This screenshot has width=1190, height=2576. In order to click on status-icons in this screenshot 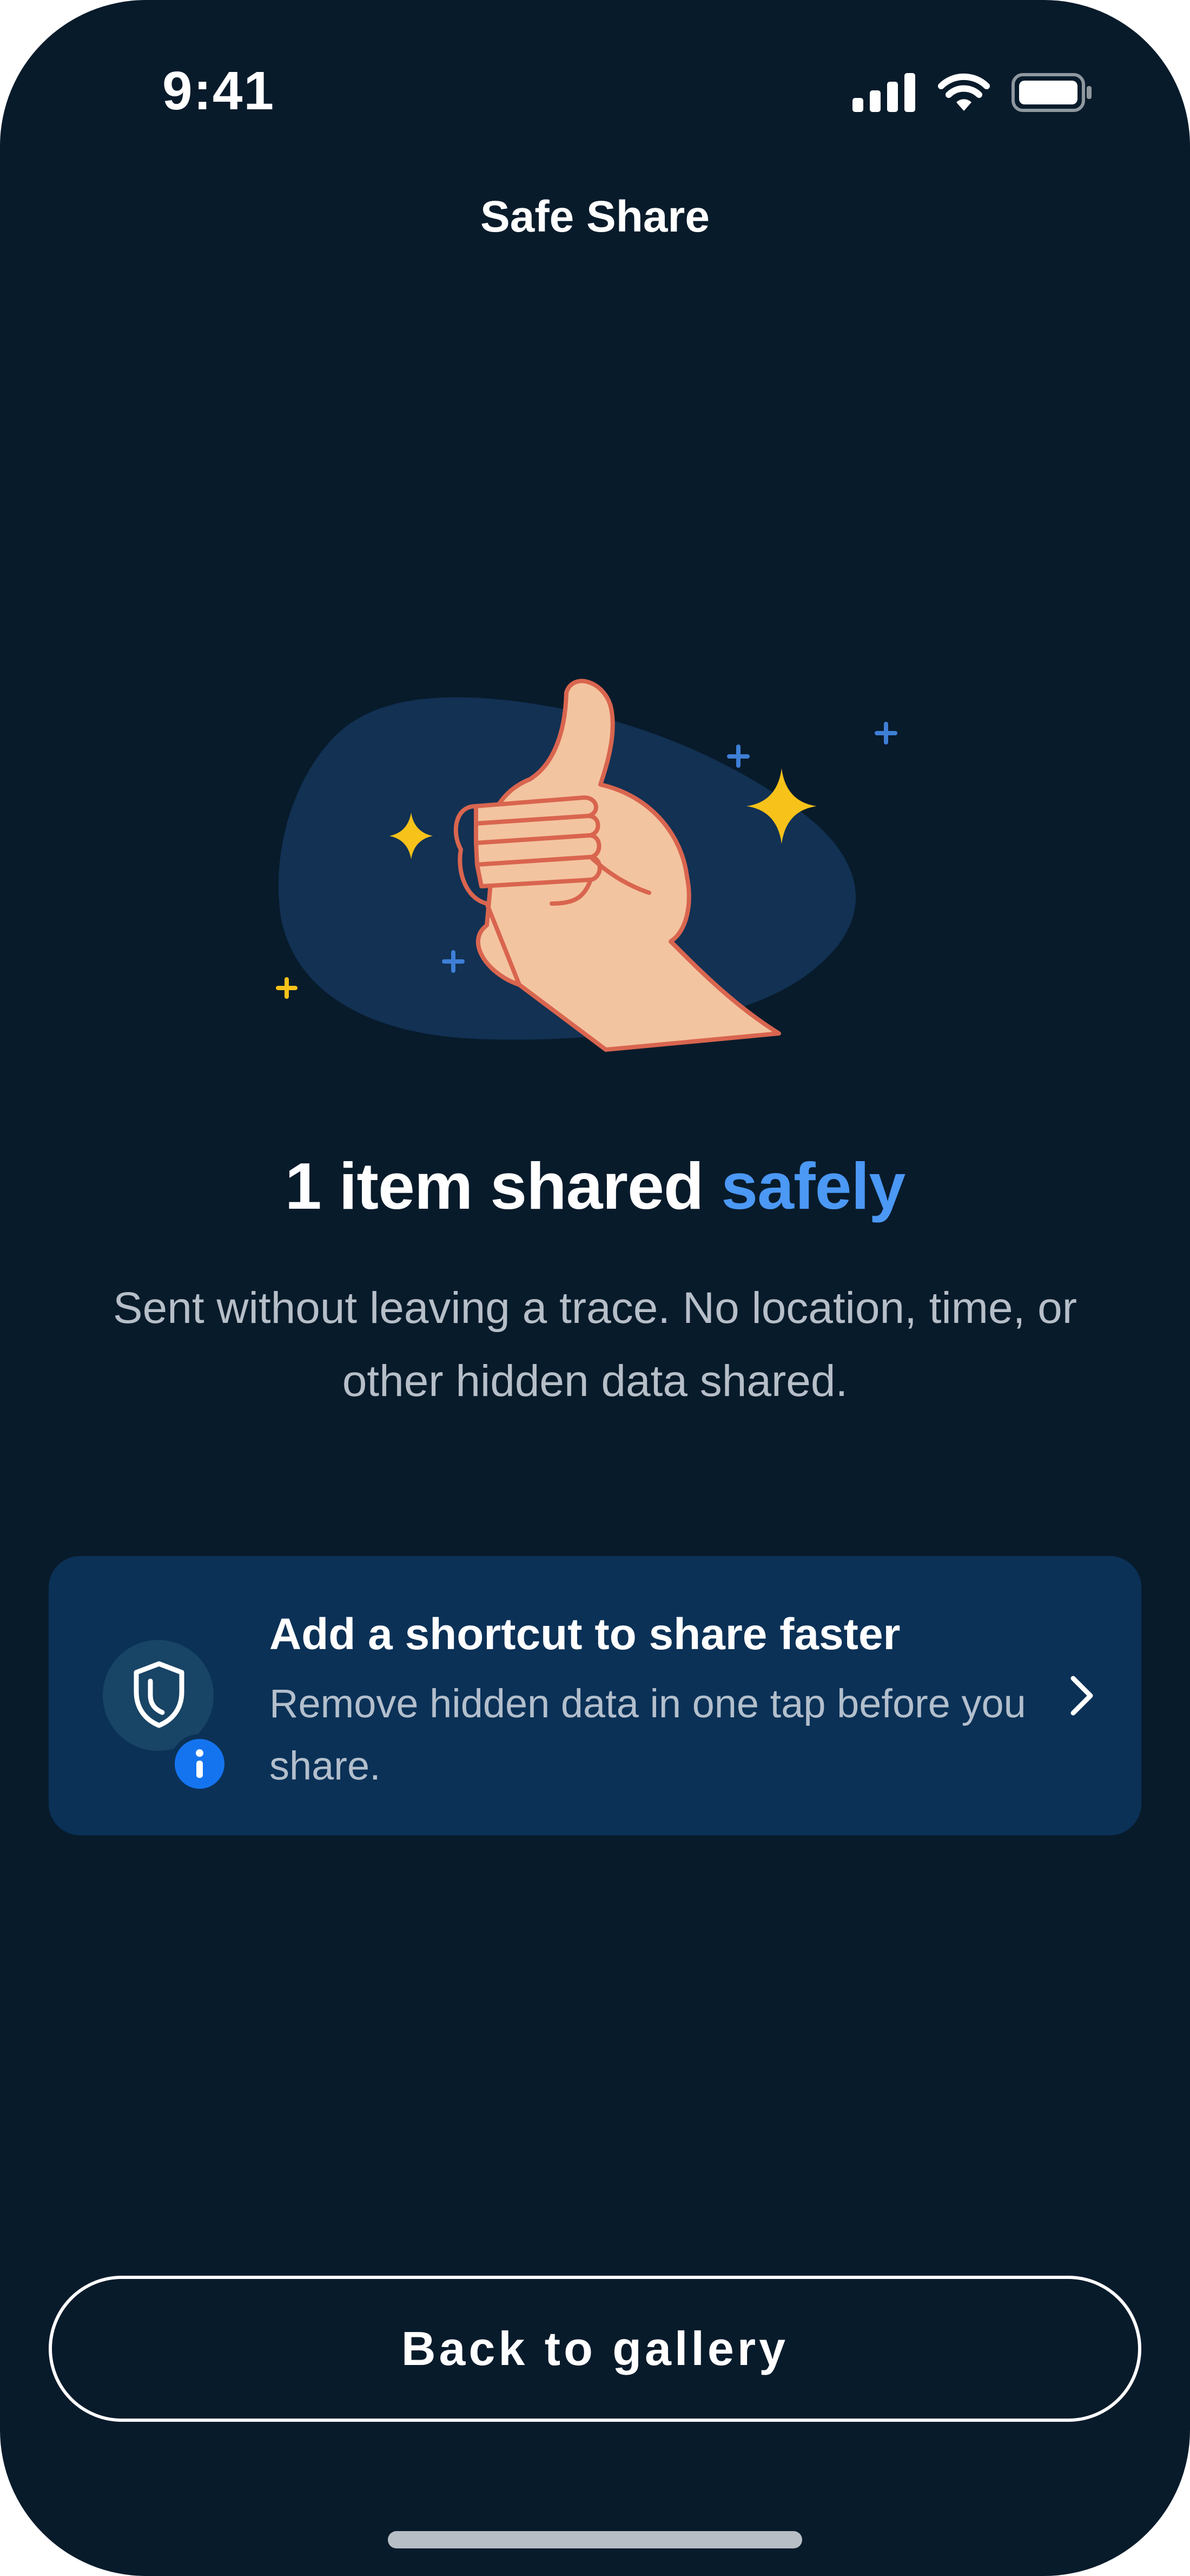, I will do `click(973, 92)`.